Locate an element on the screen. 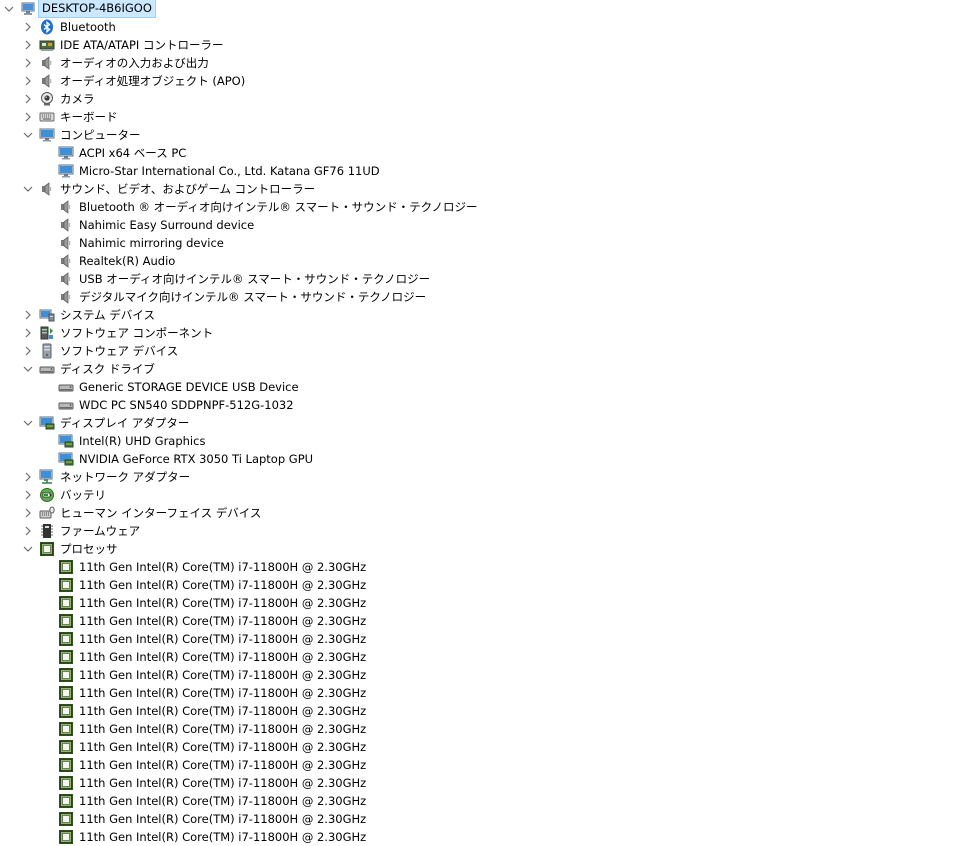 The height and width of the screenshot is (846, 959). root-label: DESKTOP-4B6IGOO is located at coordinates (97, 9).